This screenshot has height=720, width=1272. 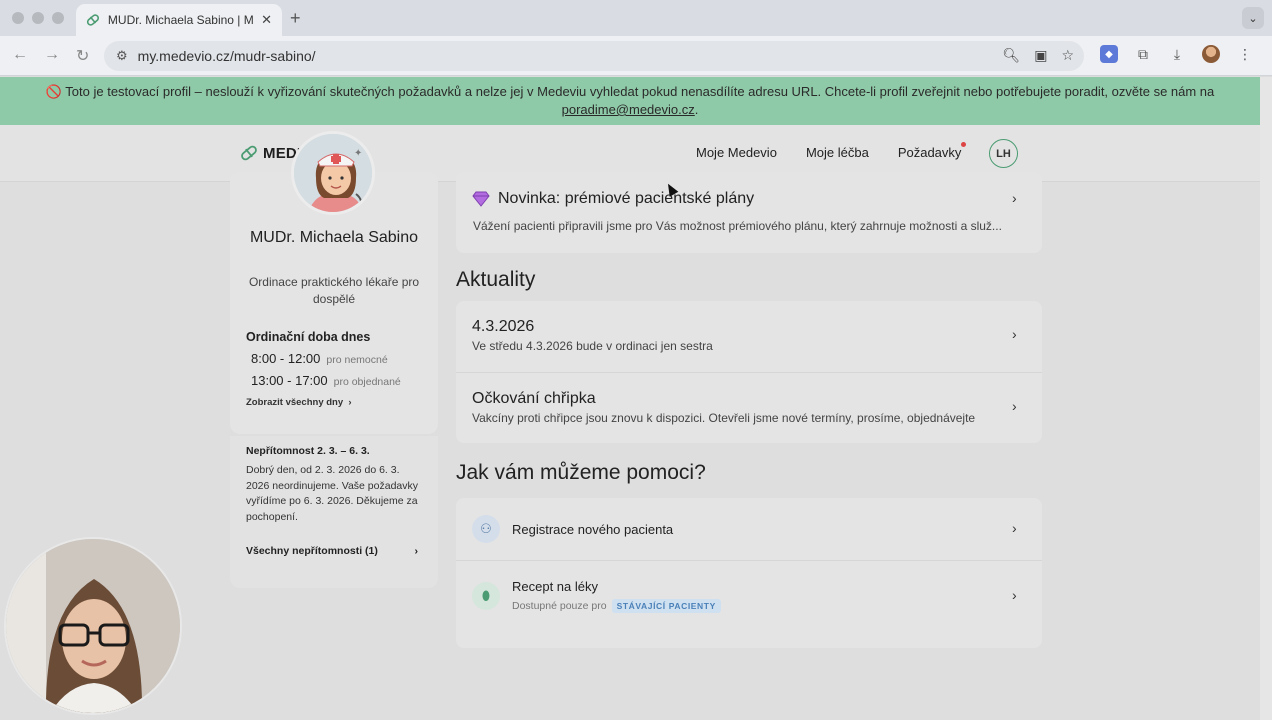 I want to click on reload-button: ↻, so click(x=82, y=56).